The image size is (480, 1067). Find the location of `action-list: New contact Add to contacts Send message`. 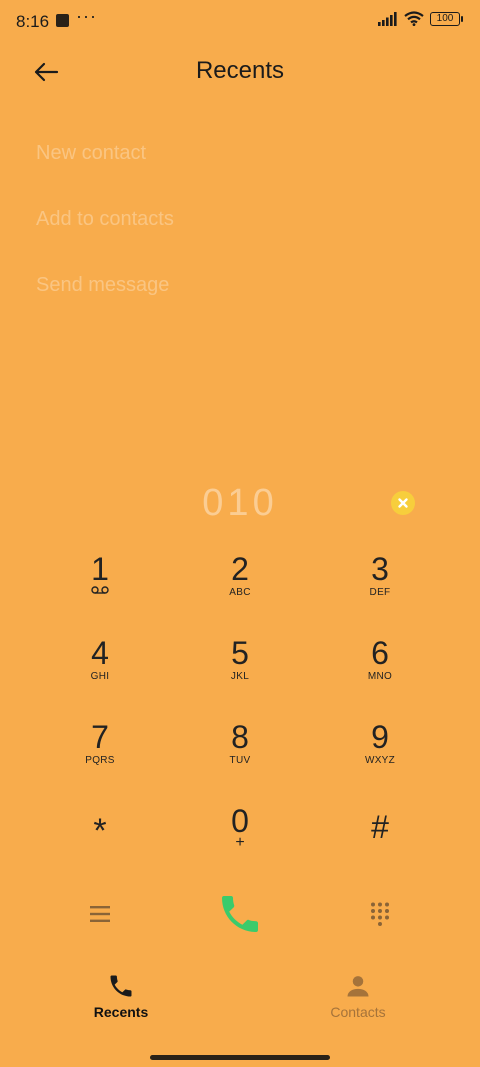

action-list: New contact Add to contacts Send message is located at coordinates (105, 237).